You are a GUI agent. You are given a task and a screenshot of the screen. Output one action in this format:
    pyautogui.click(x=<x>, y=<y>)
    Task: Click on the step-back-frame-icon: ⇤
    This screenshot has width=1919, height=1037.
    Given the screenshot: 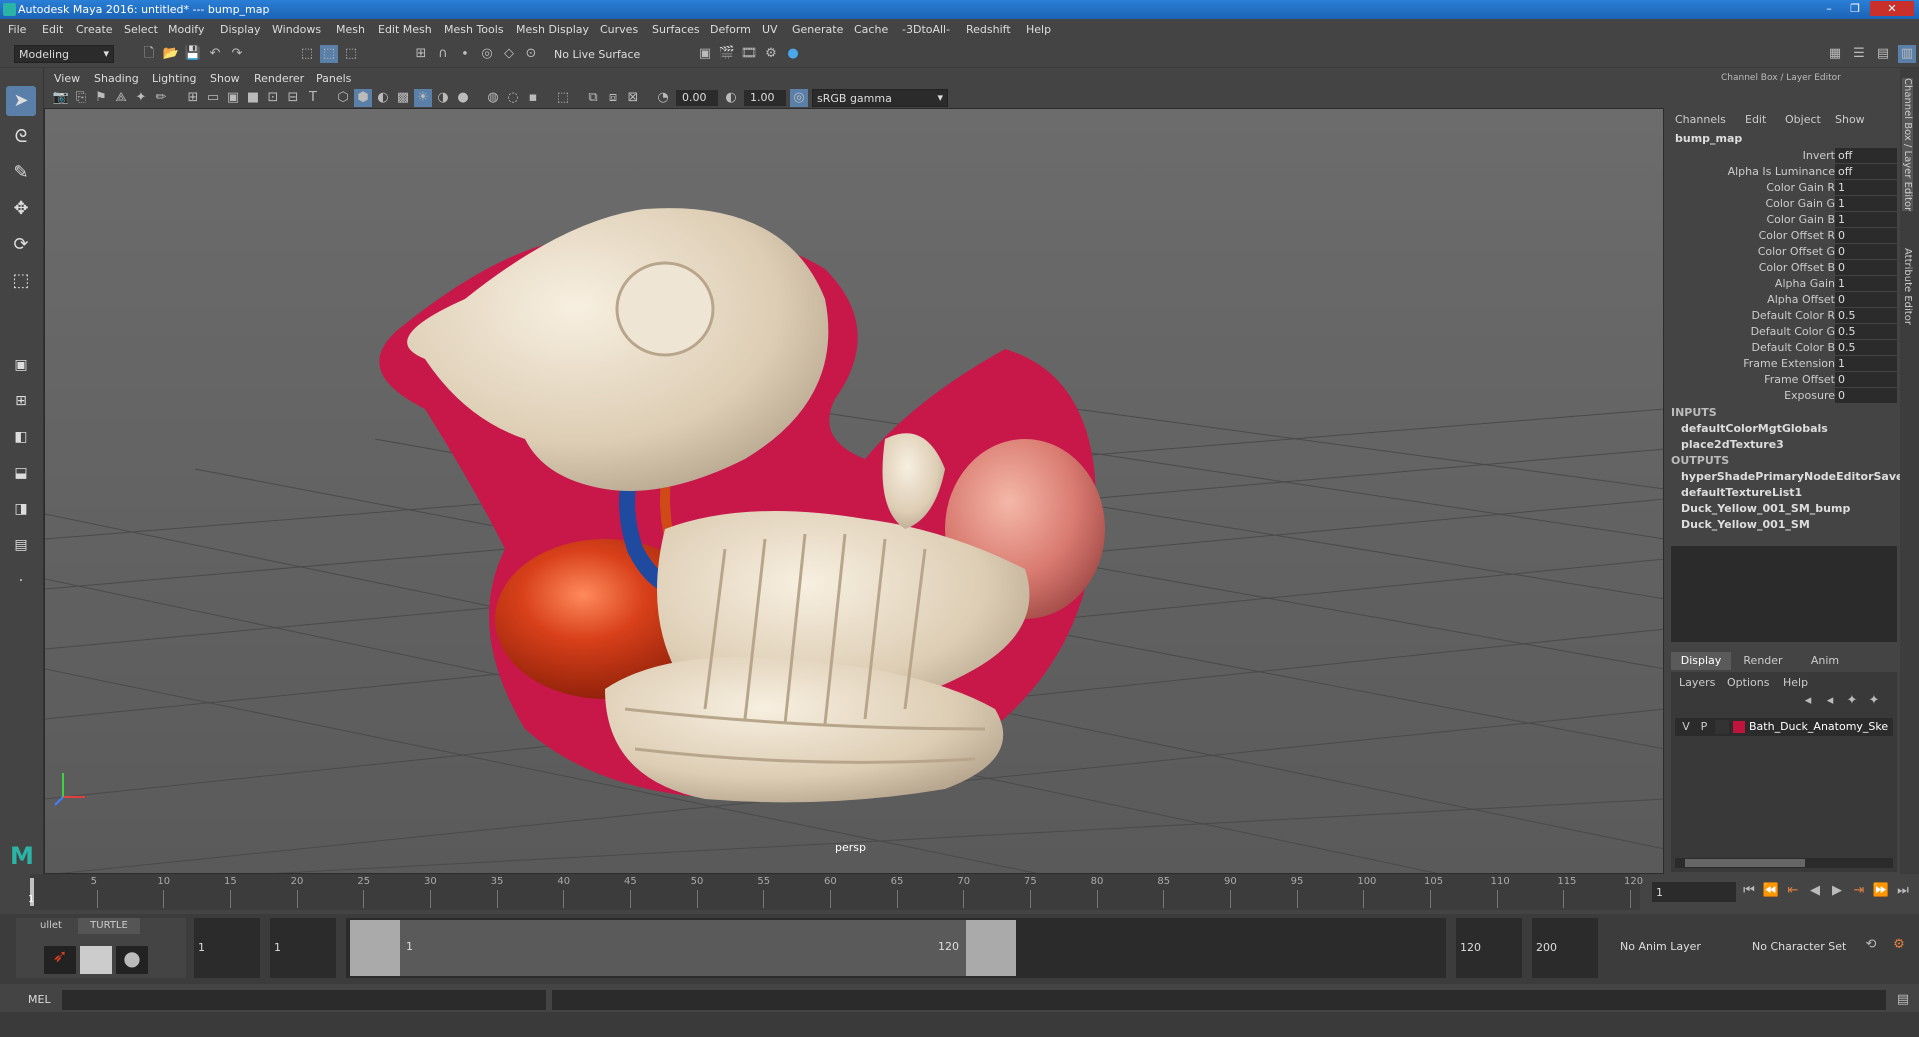 What is the action you would take?
    pyautogui.click(x=1793, y=891)
    